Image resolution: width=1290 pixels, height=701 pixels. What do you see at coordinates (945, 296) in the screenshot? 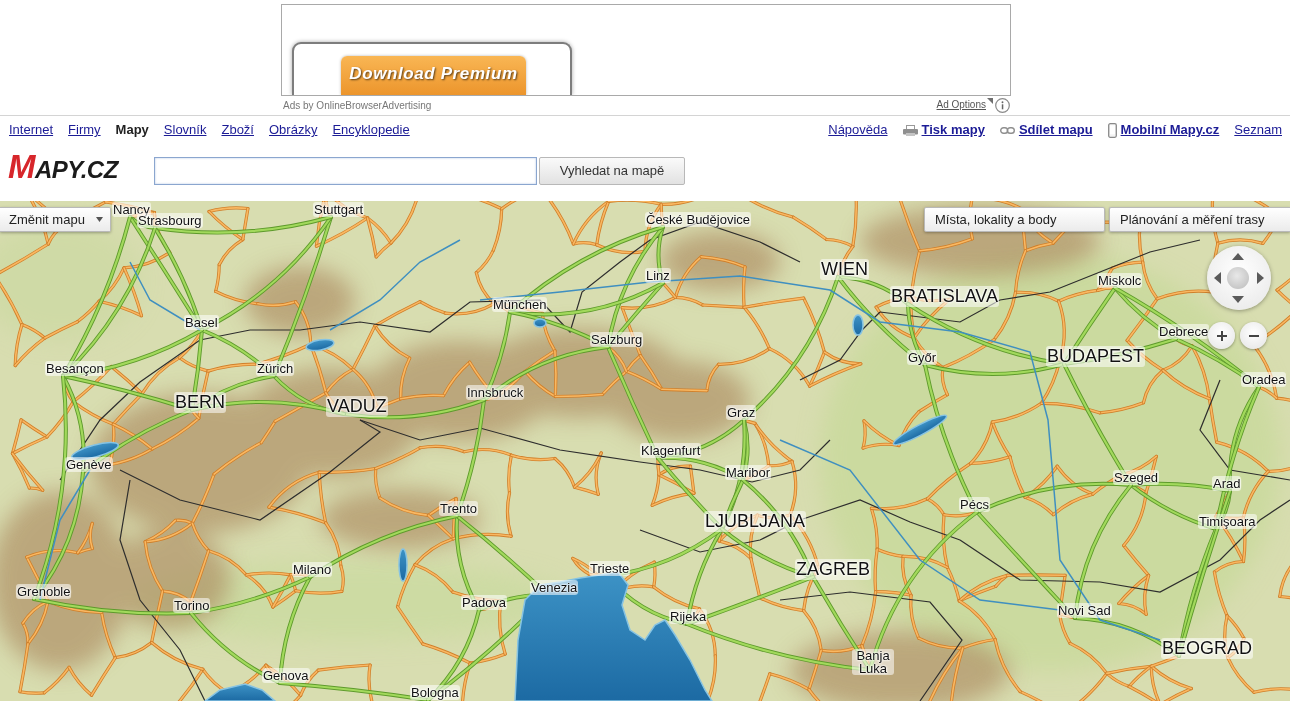
I see `capital-label: BRATISLAVA` at bounding box center [945, 296].